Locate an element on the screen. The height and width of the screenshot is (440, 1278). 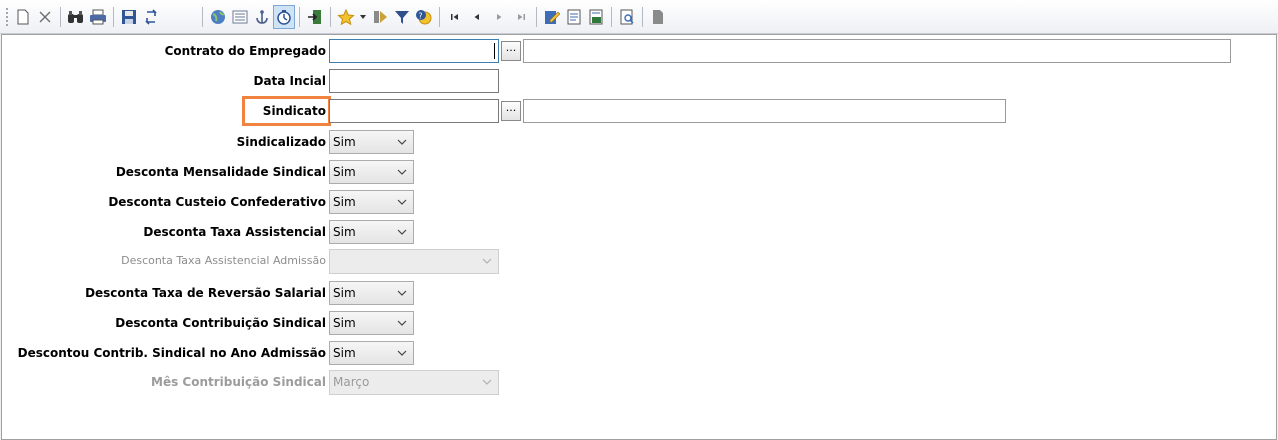
contrato-description-field is located at coordinates (877, 51).